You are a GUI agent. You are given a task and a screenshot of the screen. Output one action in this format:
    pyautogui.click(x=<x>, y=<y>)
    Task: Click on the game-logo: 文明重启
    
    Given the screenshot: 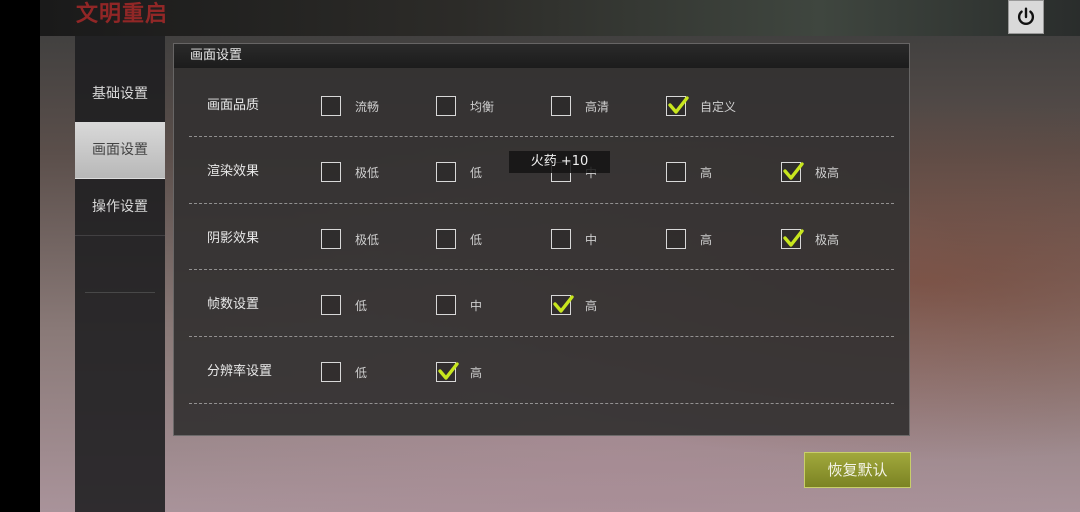 What is the action you would take?
    pyautogui.click(x=122, y=14)
    